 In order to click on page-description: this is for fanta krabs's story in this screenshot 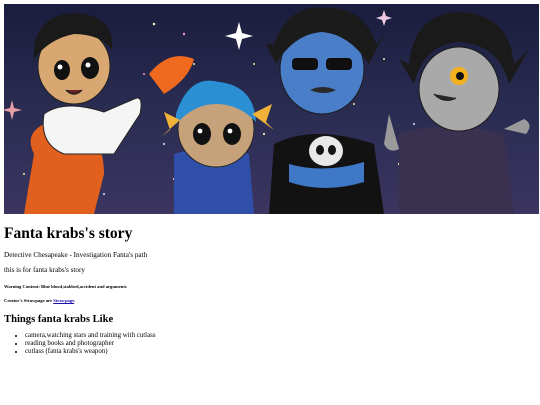, I will do `click(44, 270)`.